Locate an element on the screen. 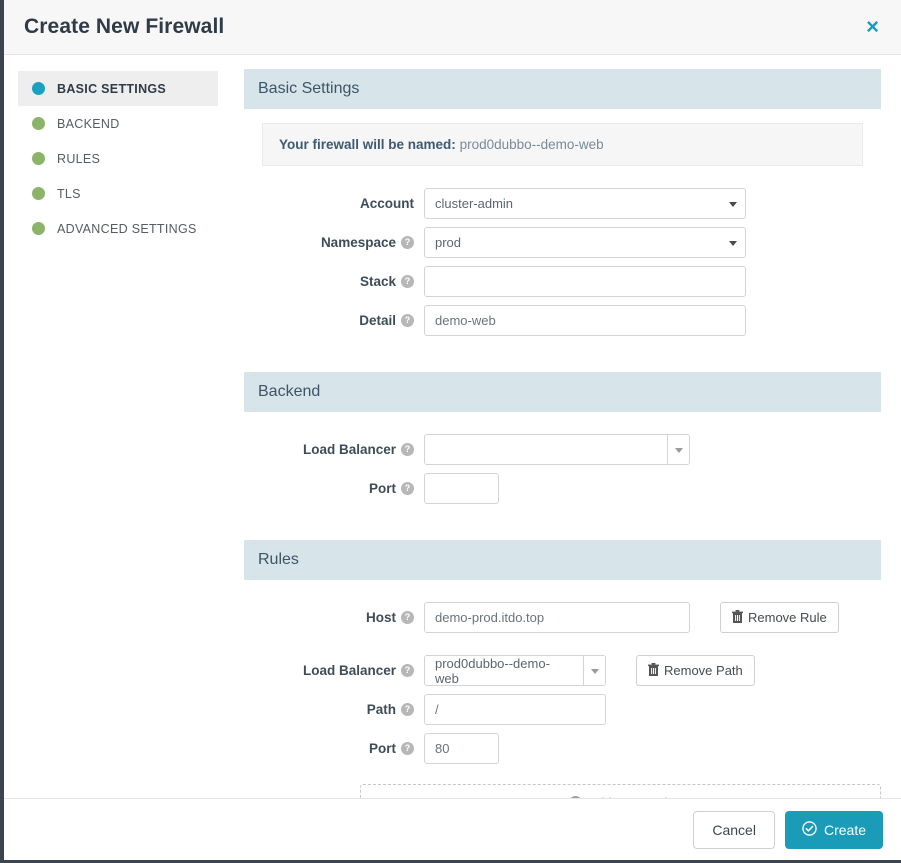 This screenshot has height=863, width=901. field-row-detail: Detail ? demo-web is located at coordinates (562, 320).